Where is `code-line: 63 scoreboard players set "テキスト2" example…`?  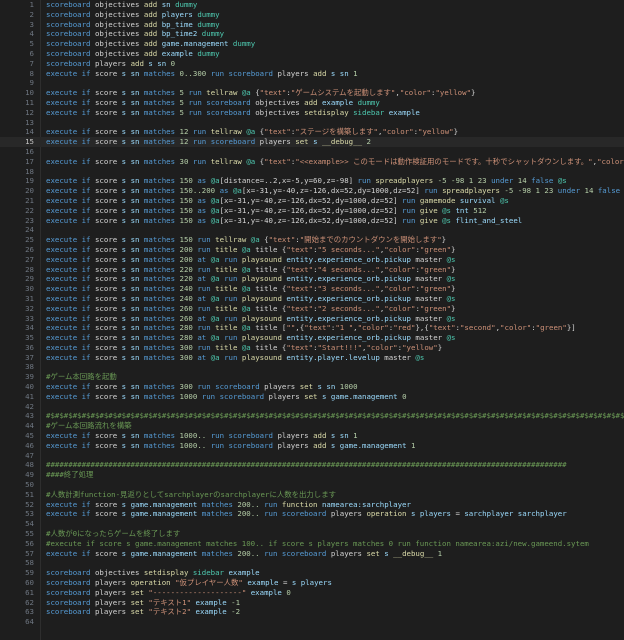 code-line: 63 scoreboard players set "テキスト2" example… is located at coordinates (312, 612).